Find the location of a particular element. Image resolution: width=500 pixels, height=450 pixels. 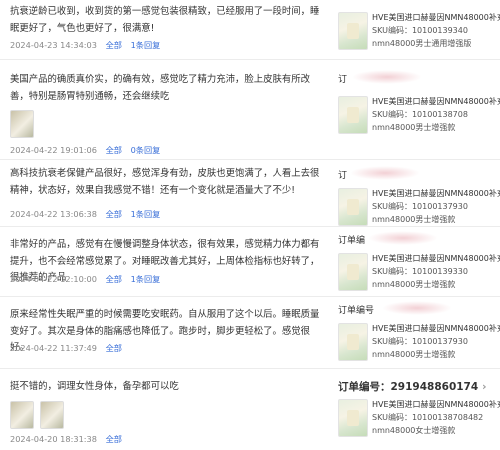

review-meta: 2024-04-22 11:37:49 全部 is located at coordinates (66, 348).